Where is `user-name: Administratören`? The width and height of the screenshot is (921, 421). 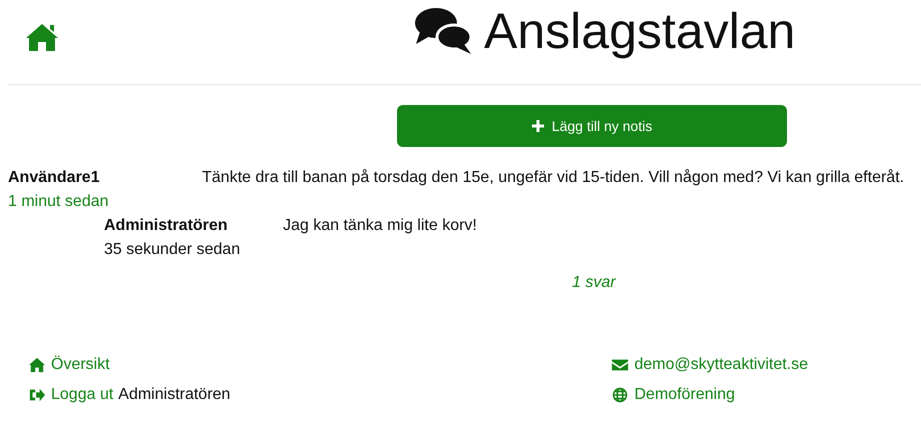 user-name: Administratören is located at coordinates (174, 395).